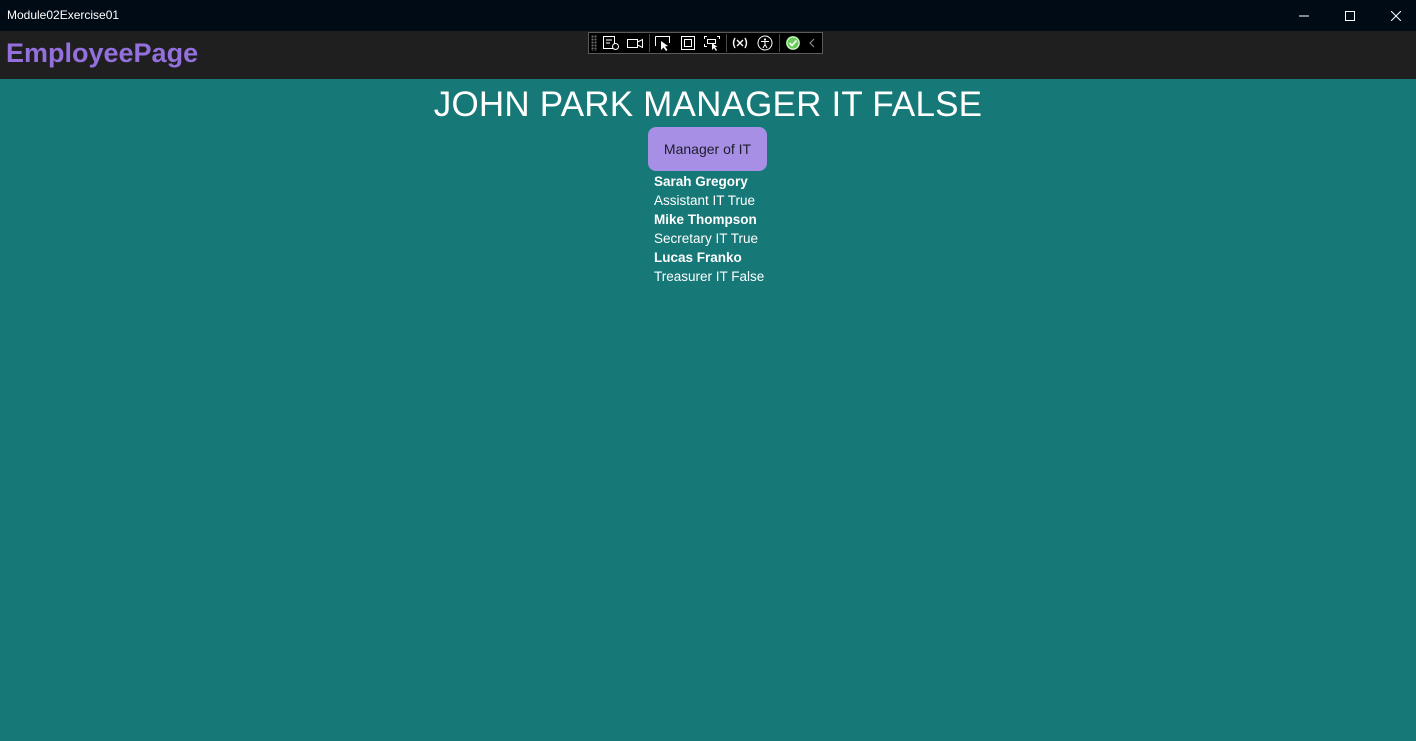 The image size is (1416, 741). I want to click on close-button, so click(1394, 15).